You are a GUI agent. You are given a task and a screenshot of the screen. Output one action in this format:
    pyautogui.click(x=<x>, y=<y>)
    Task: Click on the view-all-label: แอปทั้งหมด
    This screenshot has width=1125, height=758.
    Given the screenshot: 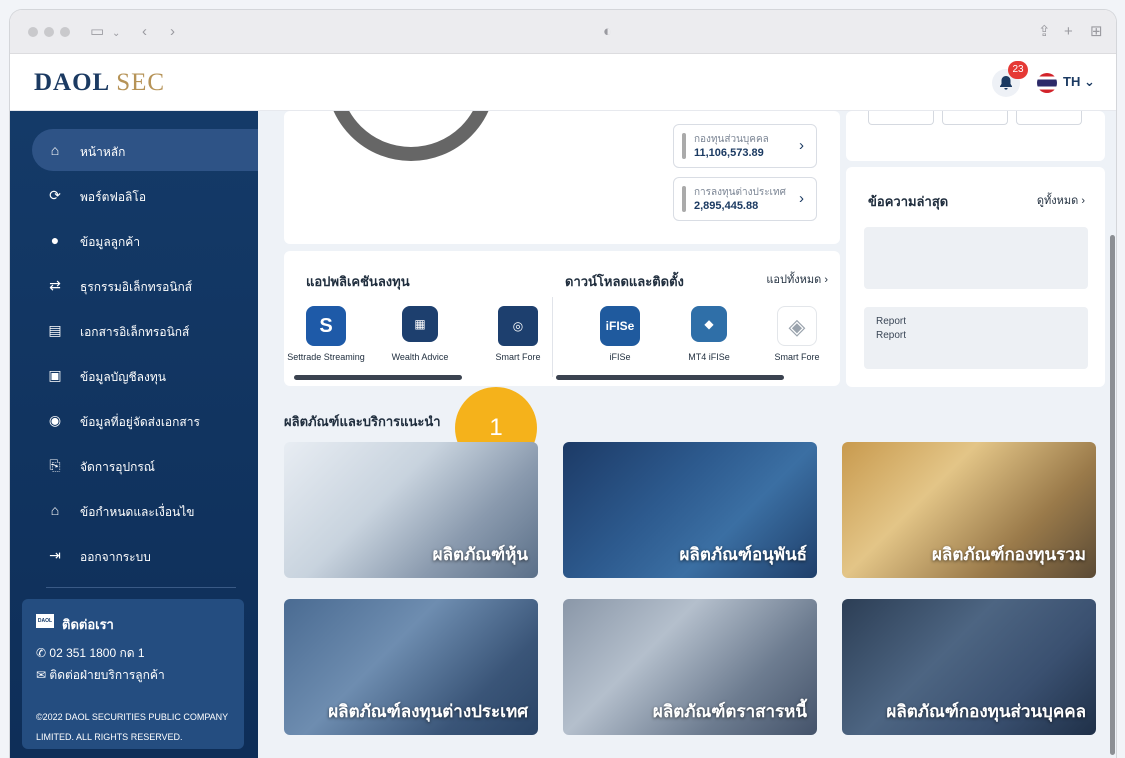 What is the action you would take?
    pyautogui.click(x=794, y=280)
    